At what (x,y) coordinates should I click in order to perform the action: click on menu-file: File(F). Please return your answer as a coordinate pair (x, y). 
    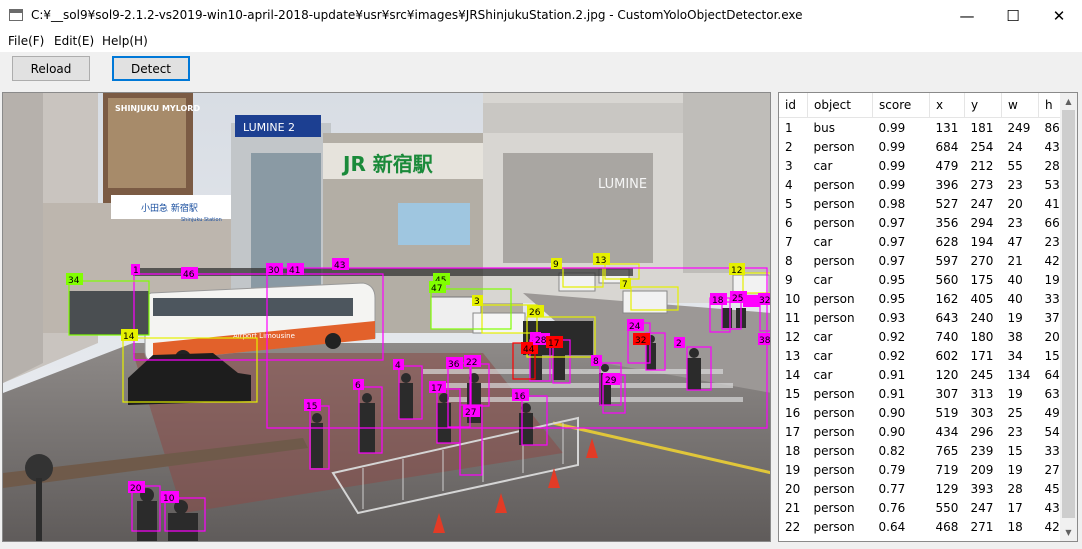
    Looking at the image, I should click on (26, 41).